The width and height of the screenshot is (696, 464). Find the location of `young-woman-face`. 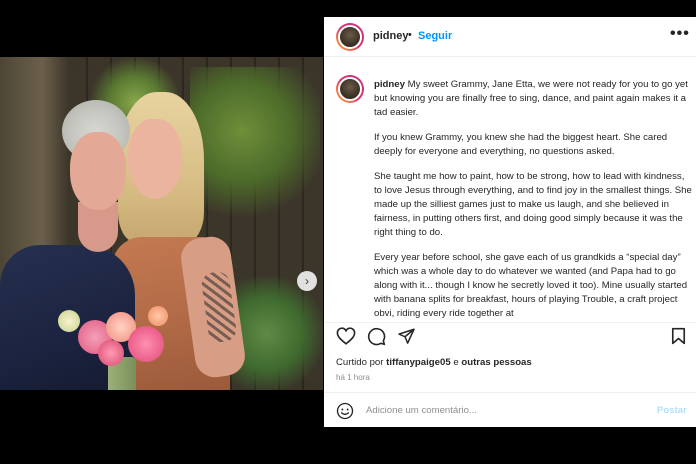

young-woman-face is located at coordinates (155, 159).